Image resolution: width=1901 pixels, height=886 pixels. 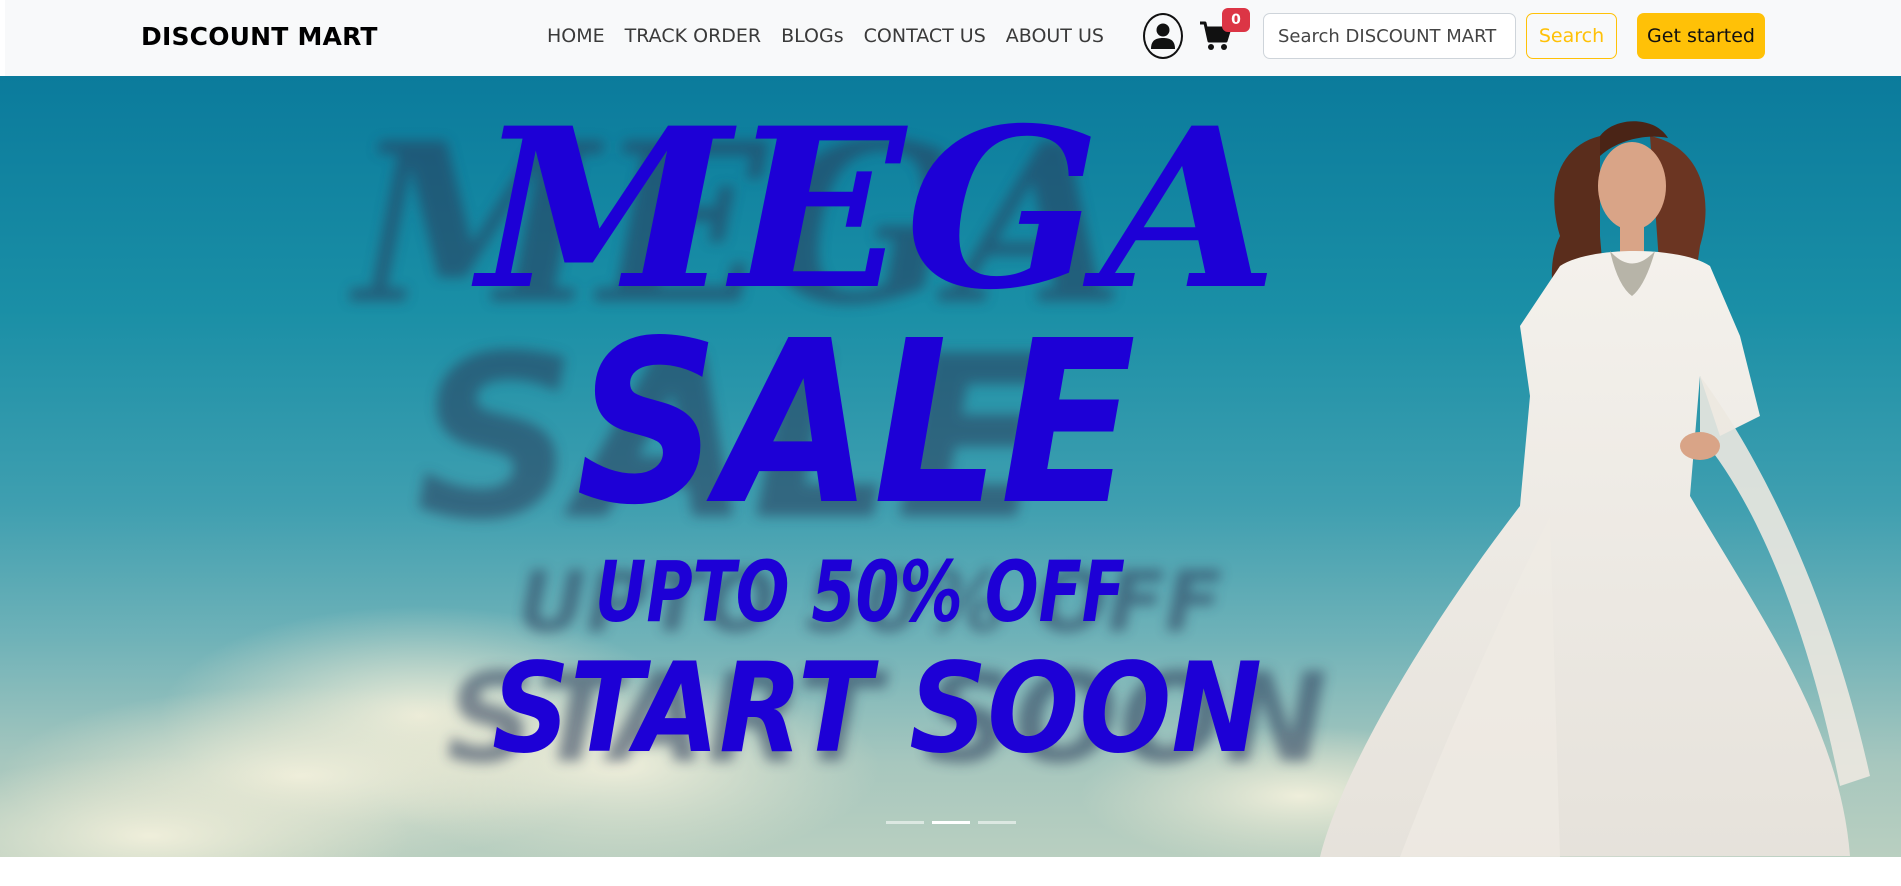 I want to click on user-circle-icon, so click(x=1163, y=36).